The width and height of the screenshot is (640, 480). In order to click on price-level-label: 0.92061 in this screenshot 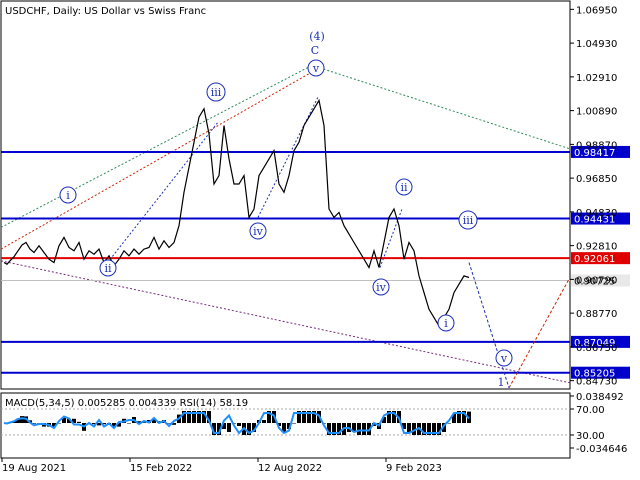, I will do `click(594, 259)`.